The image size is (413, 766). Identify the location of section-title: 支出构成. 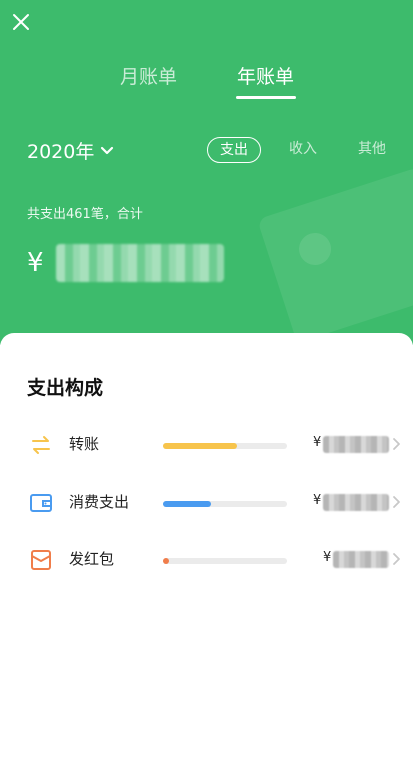
(65, 388).